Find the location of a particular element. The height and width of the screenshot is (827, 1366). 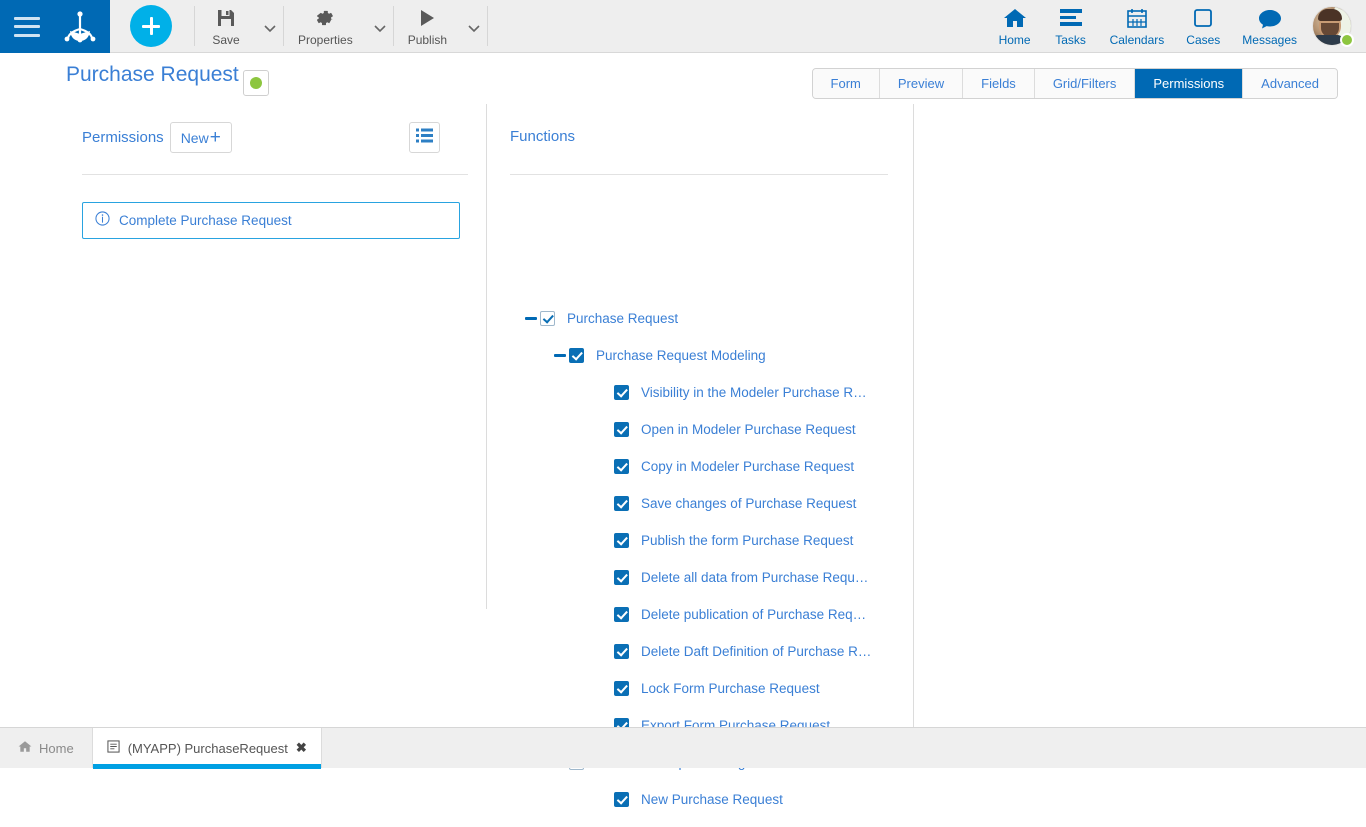

properties-button: Properties is located at coordinates (325, 26).